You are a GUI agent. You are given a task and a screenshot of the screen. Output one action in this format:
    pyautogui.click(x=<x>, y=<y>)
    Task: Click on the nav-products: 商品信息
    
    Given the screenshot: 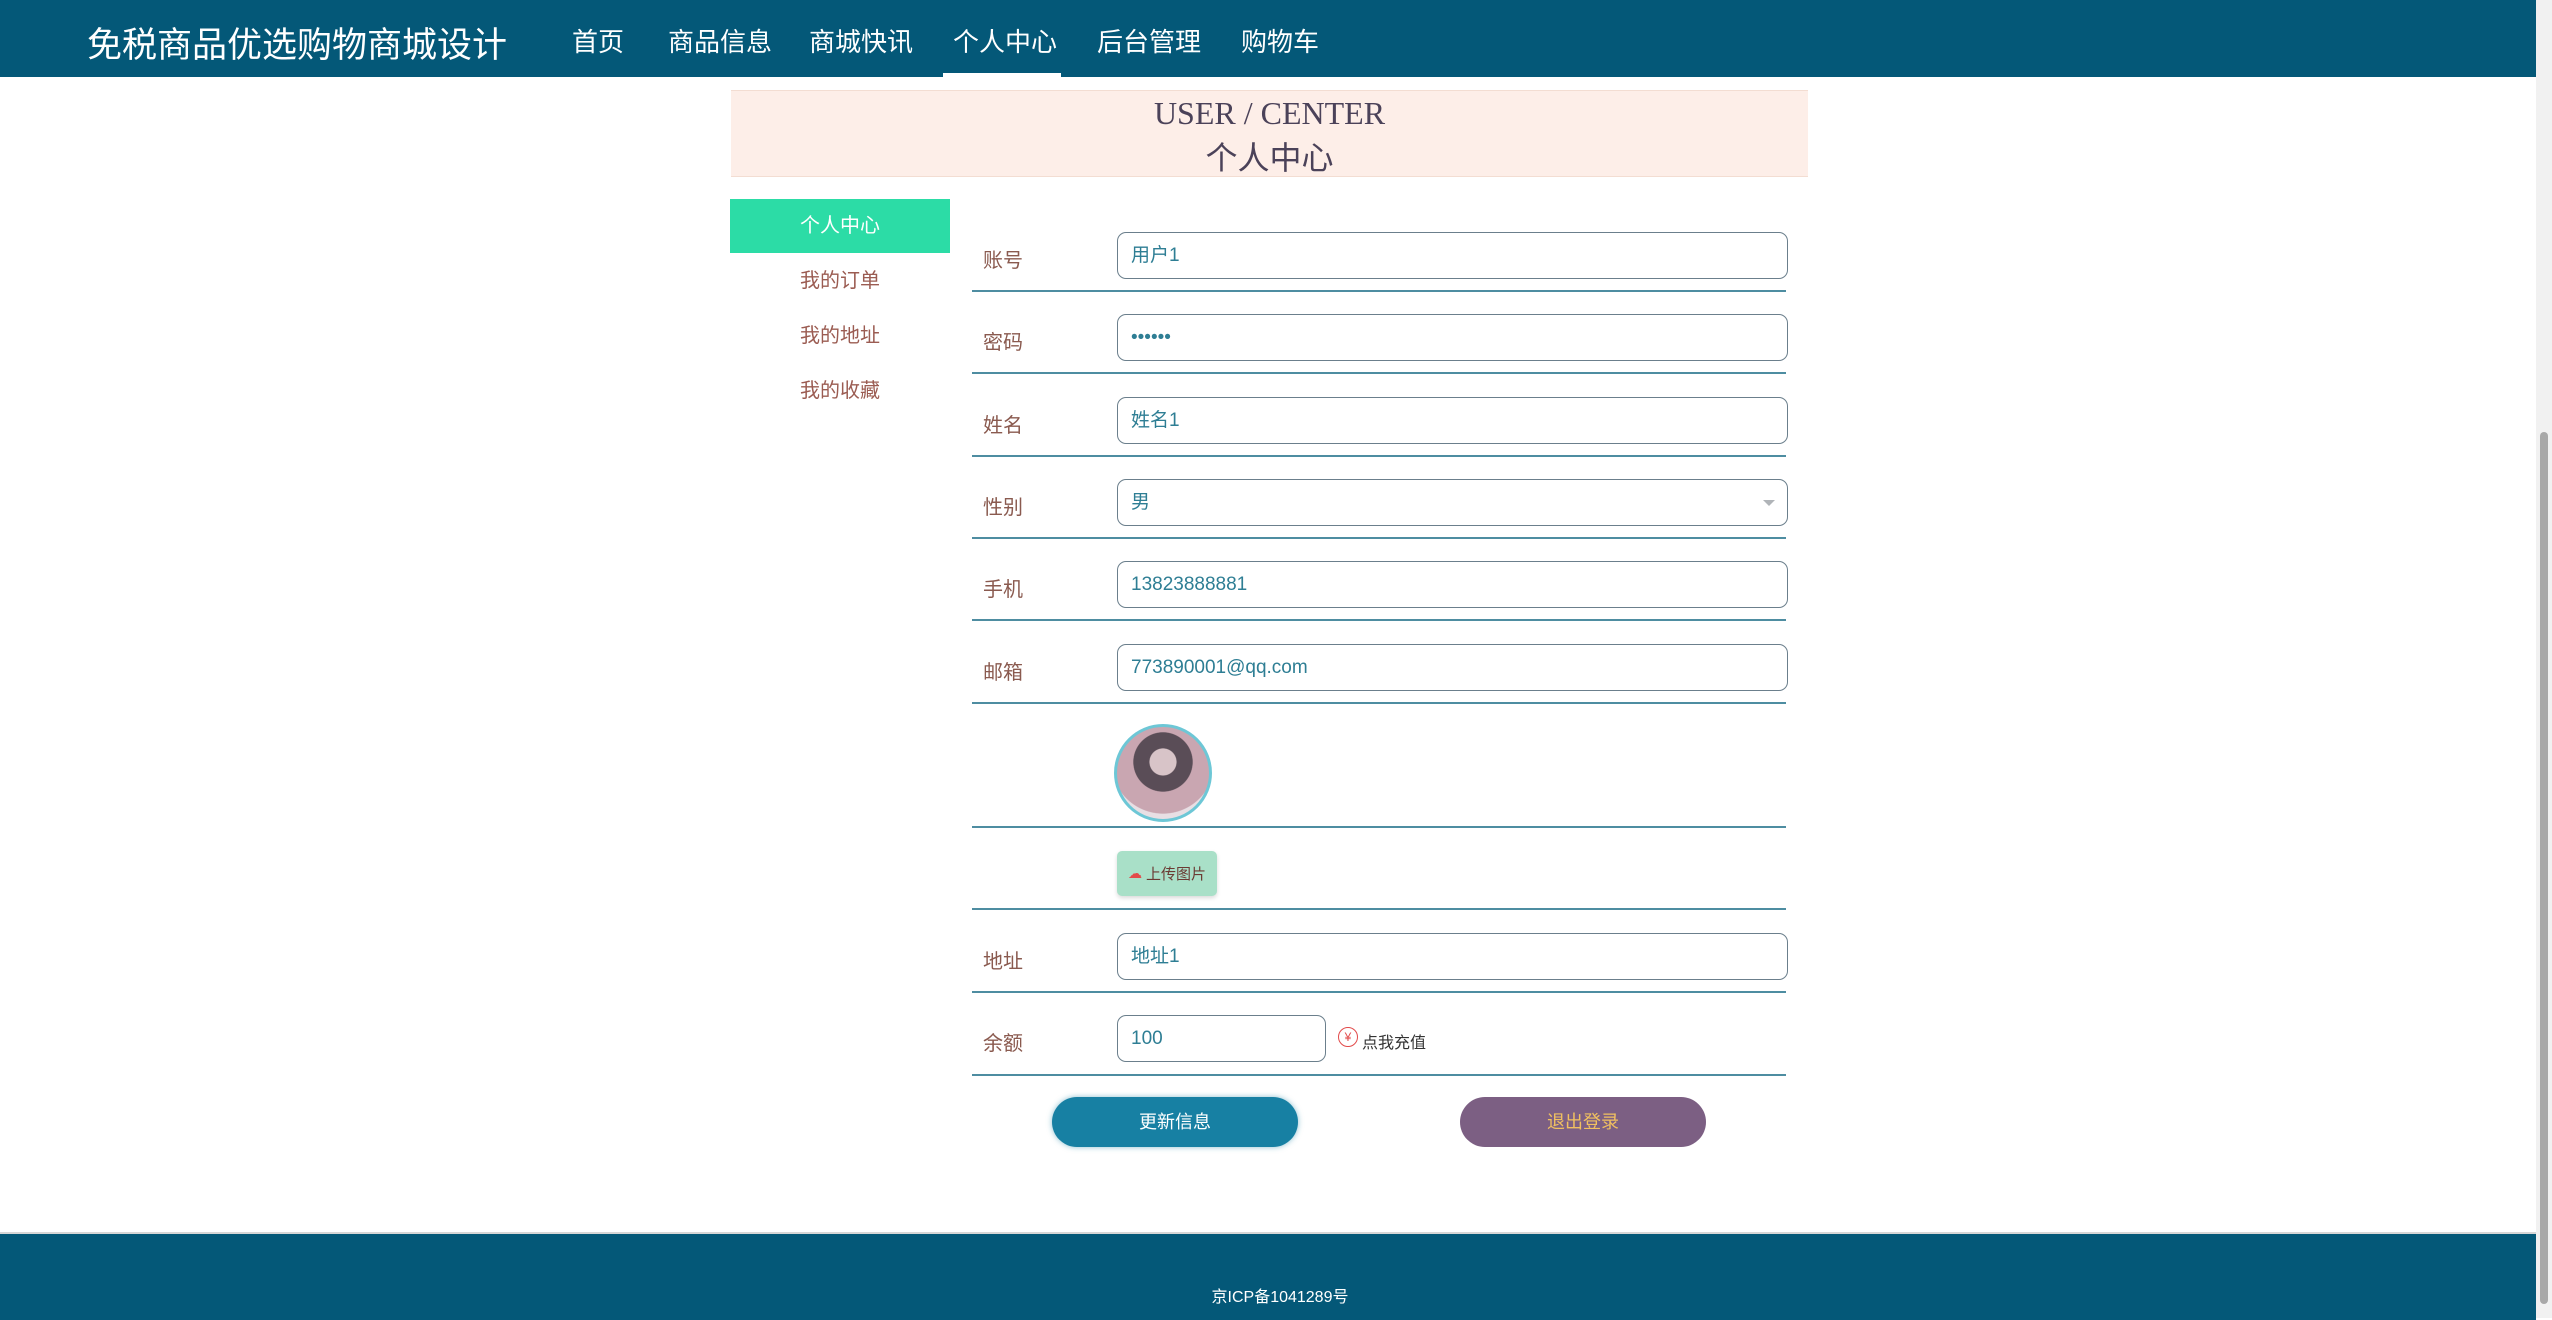 What is the action you would take?
    pyautogui.click(x=720, y=40)
    